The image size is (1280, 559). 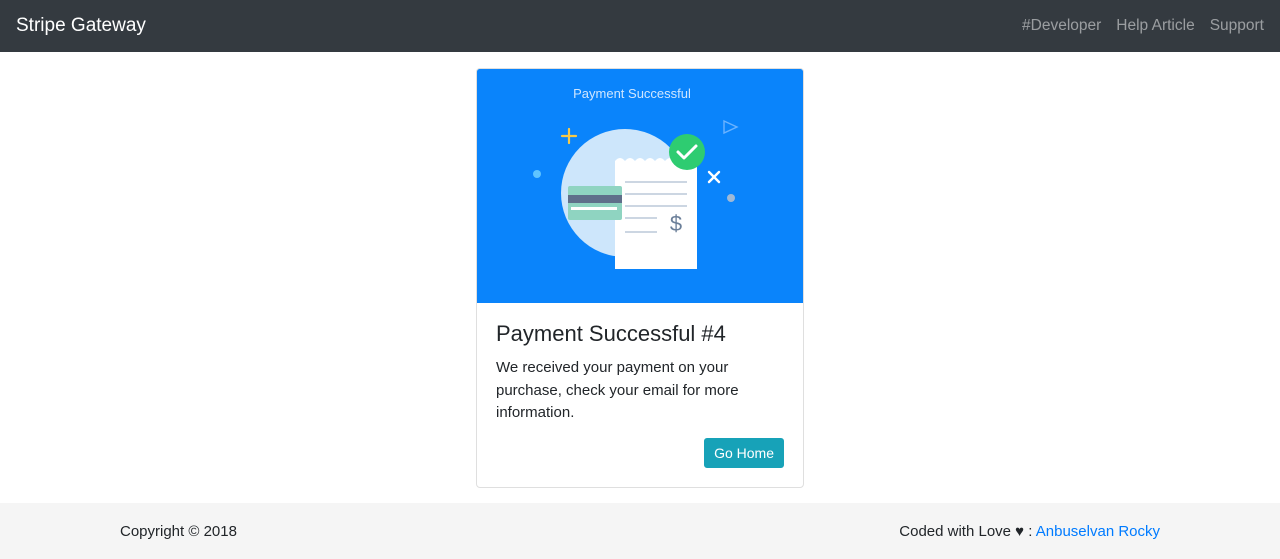 I want to click on card-title: Payment Successful #4, so click(x=611, y=333).